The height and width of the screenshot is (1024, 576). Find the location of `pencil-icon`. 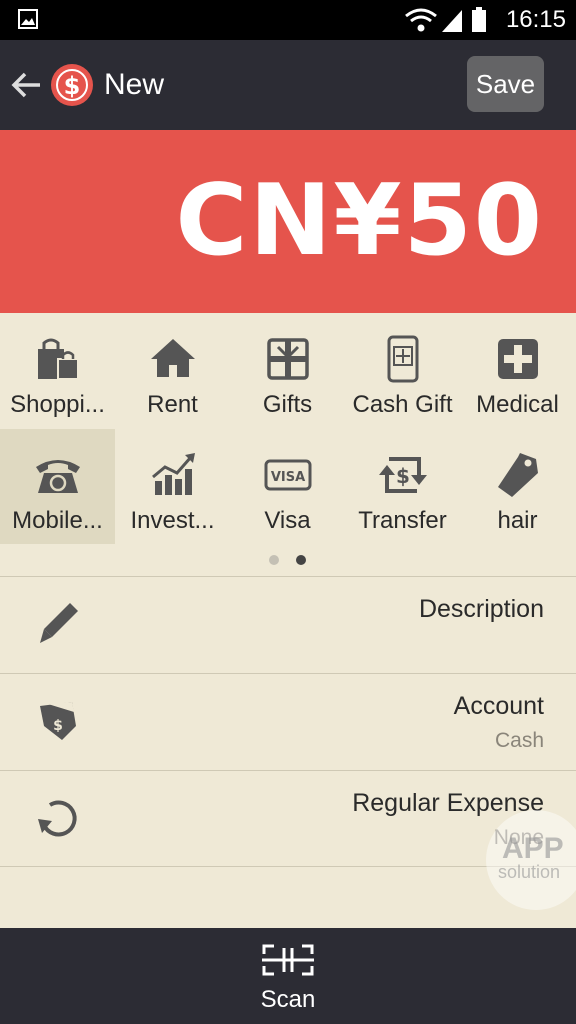

pencil-icon is located at coordinates (59, 623).